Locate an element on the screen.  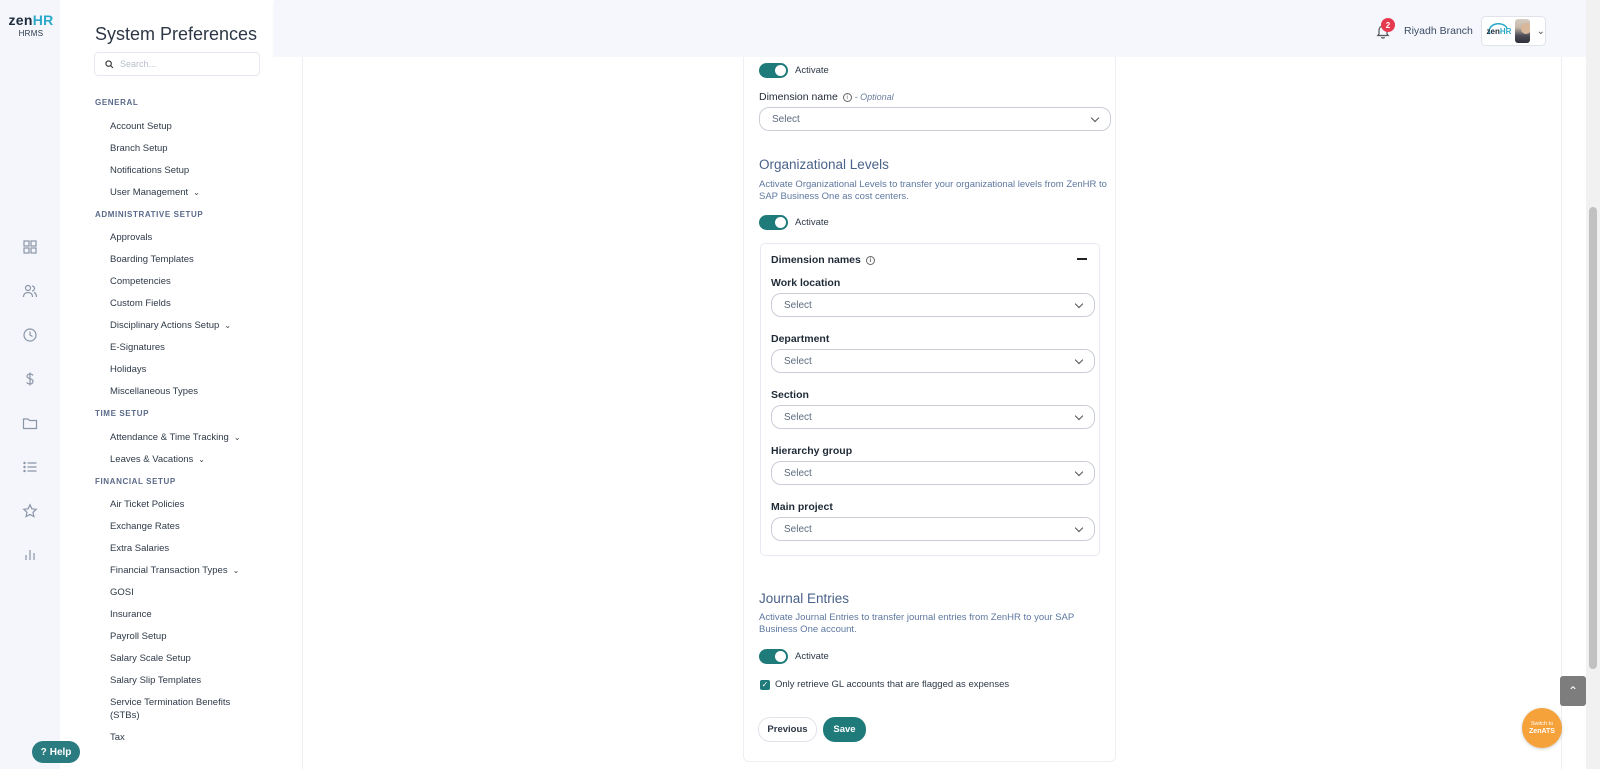
sidebar-item-attendance-time-tracking: Attendance & Time Tracking ⌄ is located at coordinates (175, 437).